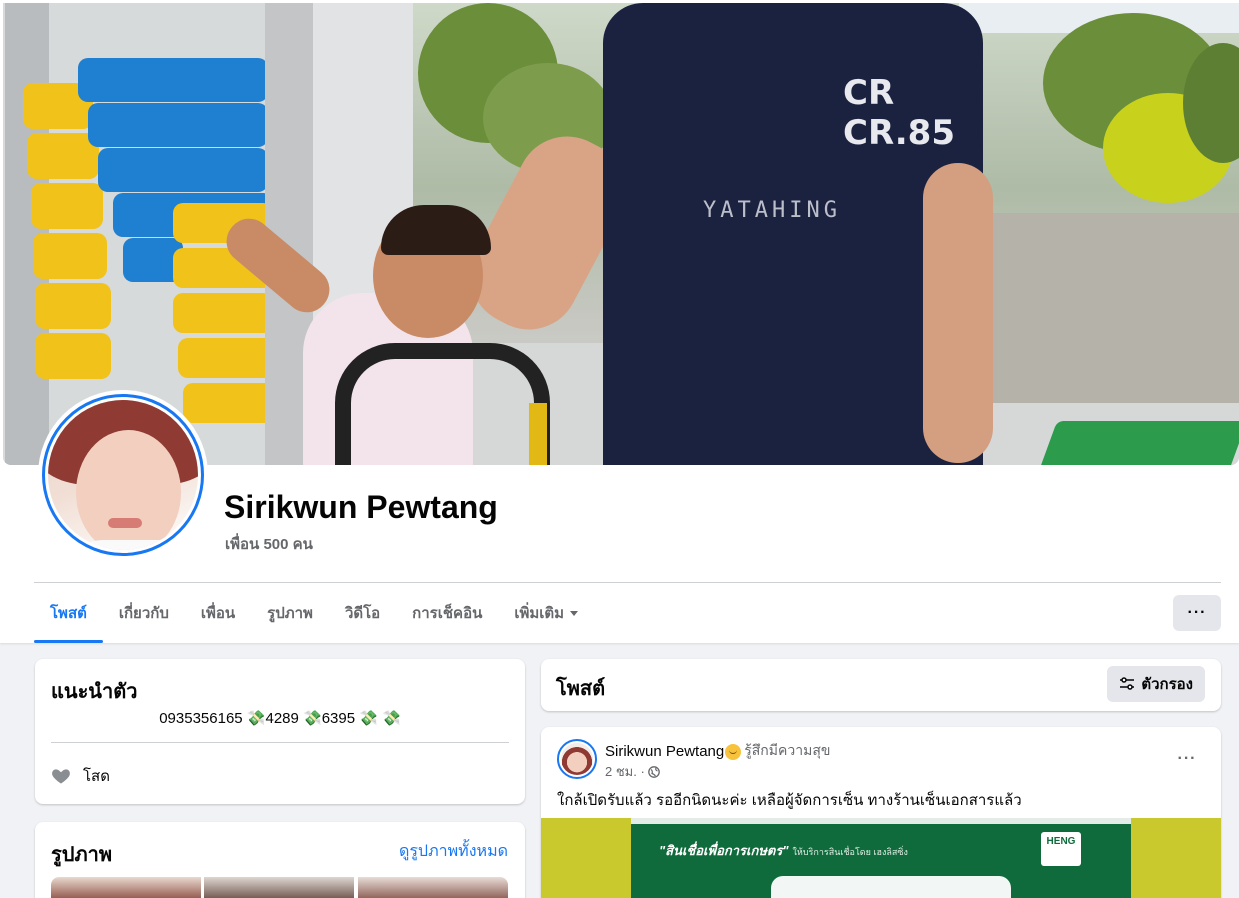 Image resolution: width=1239 pixels, height=898 pixels. I want to click on filter-label: ตัวกรอง, so click(1167, 684).